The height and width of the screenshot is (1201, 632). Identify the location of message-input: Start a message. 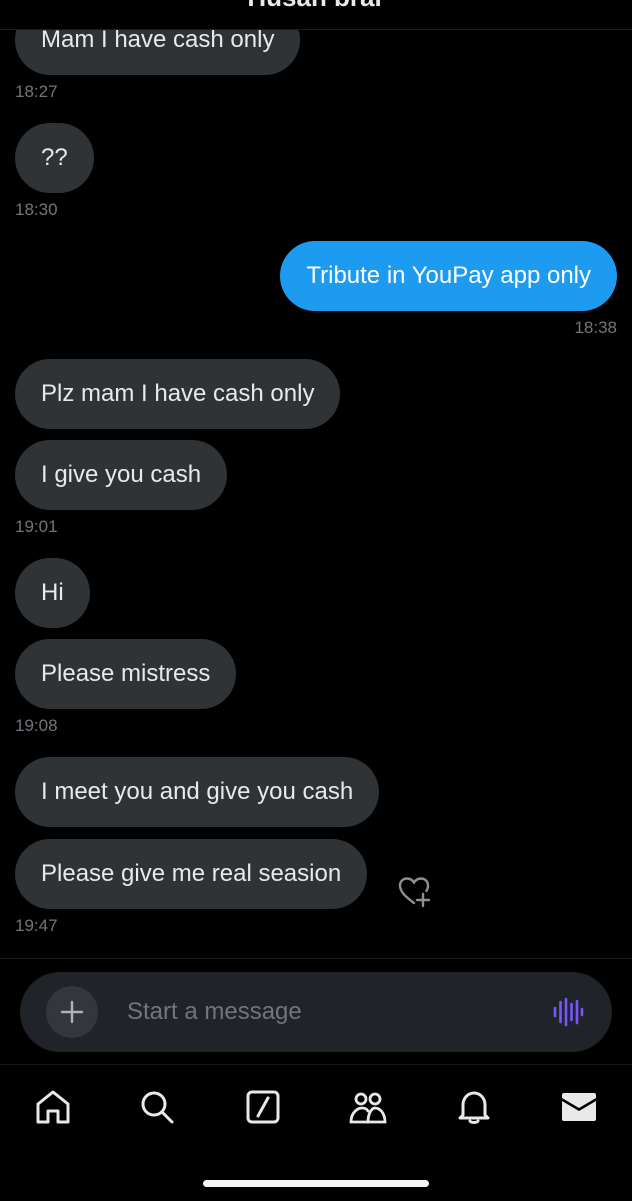
(214, 1012).